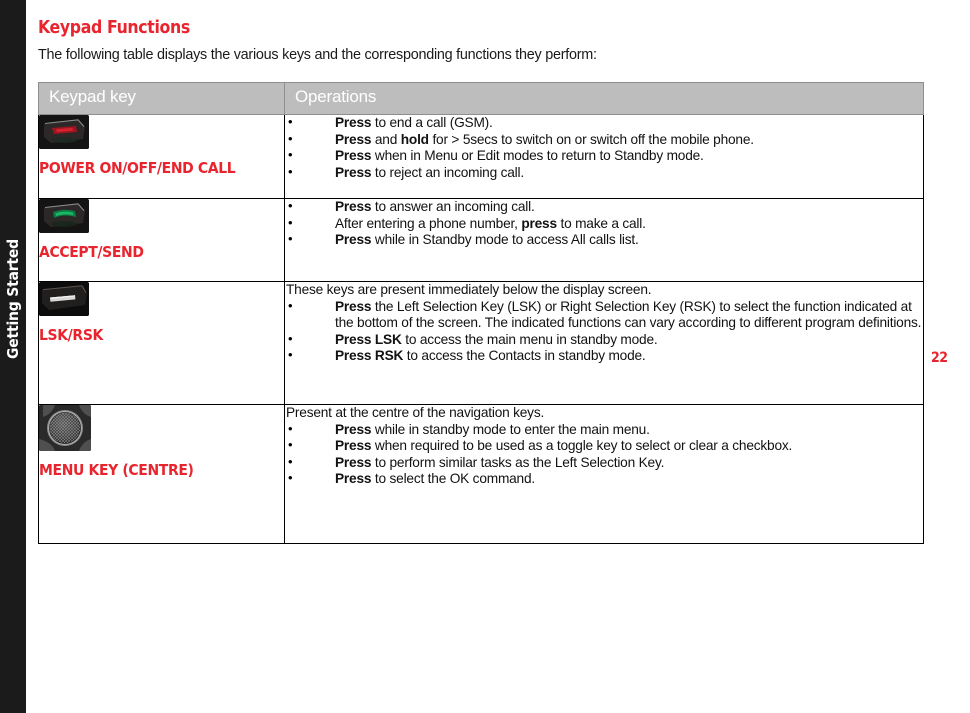  Describe the element at coordinates (369, 356) in the screenshot. I see `operation-emphasis: Press RSK` at that location.